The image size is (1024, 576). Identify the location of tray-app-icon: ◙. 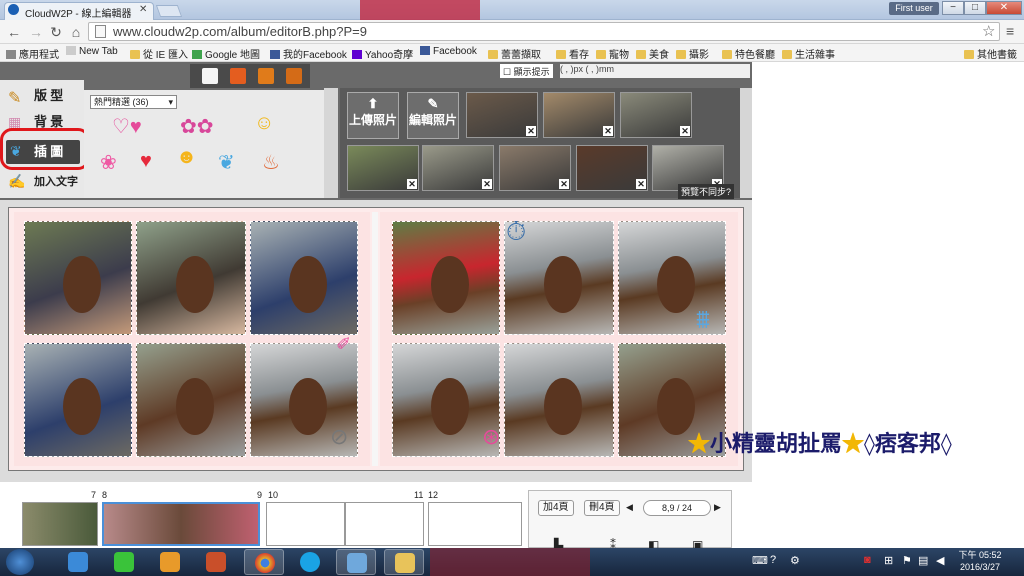
(867, 560).